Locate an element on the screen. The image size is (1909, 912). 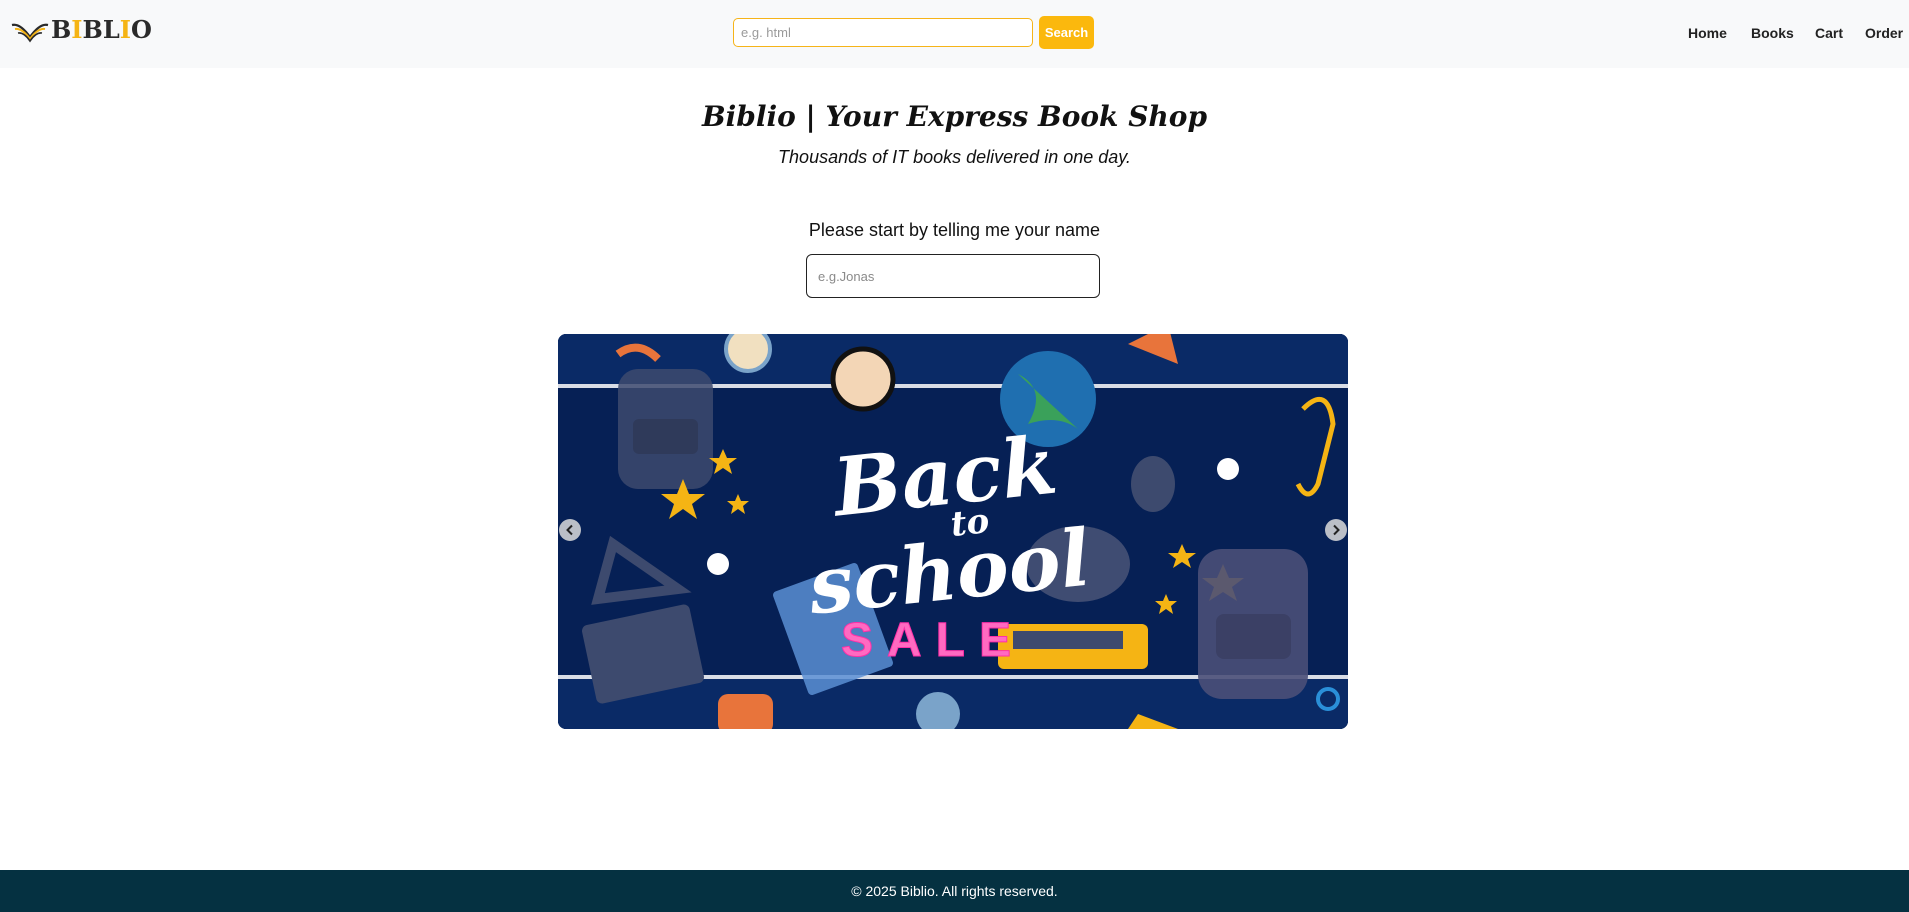
footer-copyright: © 2025 Biblio. All rights reserved. is located at coordinates (954, 891).